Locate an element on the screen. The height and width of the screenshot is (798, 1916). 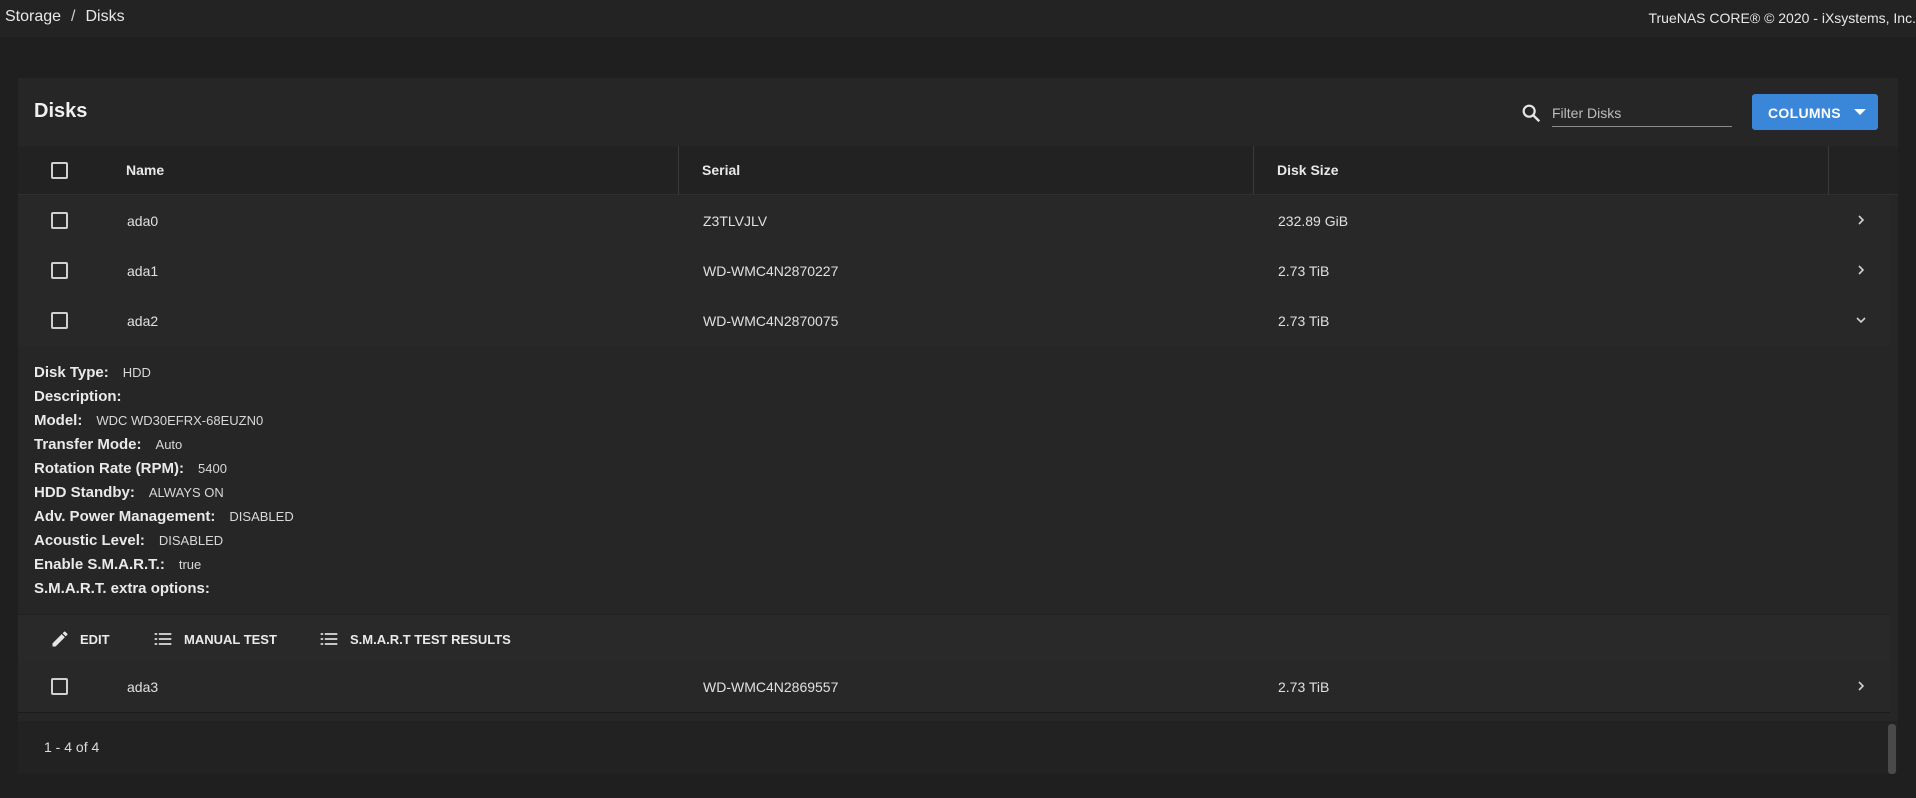
detail-transfer-mode: Transfer Mode: Auto is located at coordinates (108, 444).